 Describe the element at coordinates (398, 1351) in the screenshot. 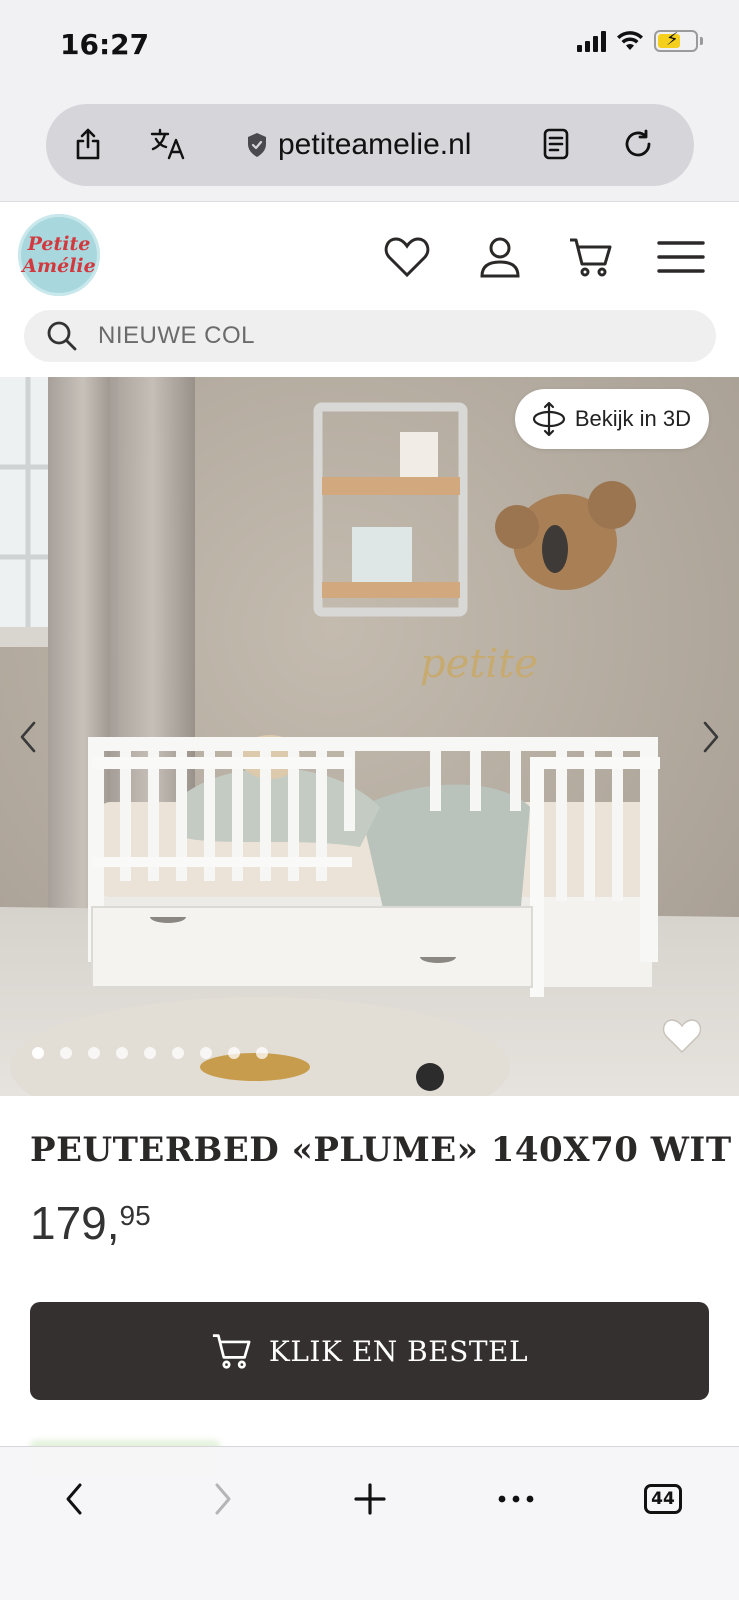

I see `add-to-cart-label: KLIK EN BESTEL` at that location.